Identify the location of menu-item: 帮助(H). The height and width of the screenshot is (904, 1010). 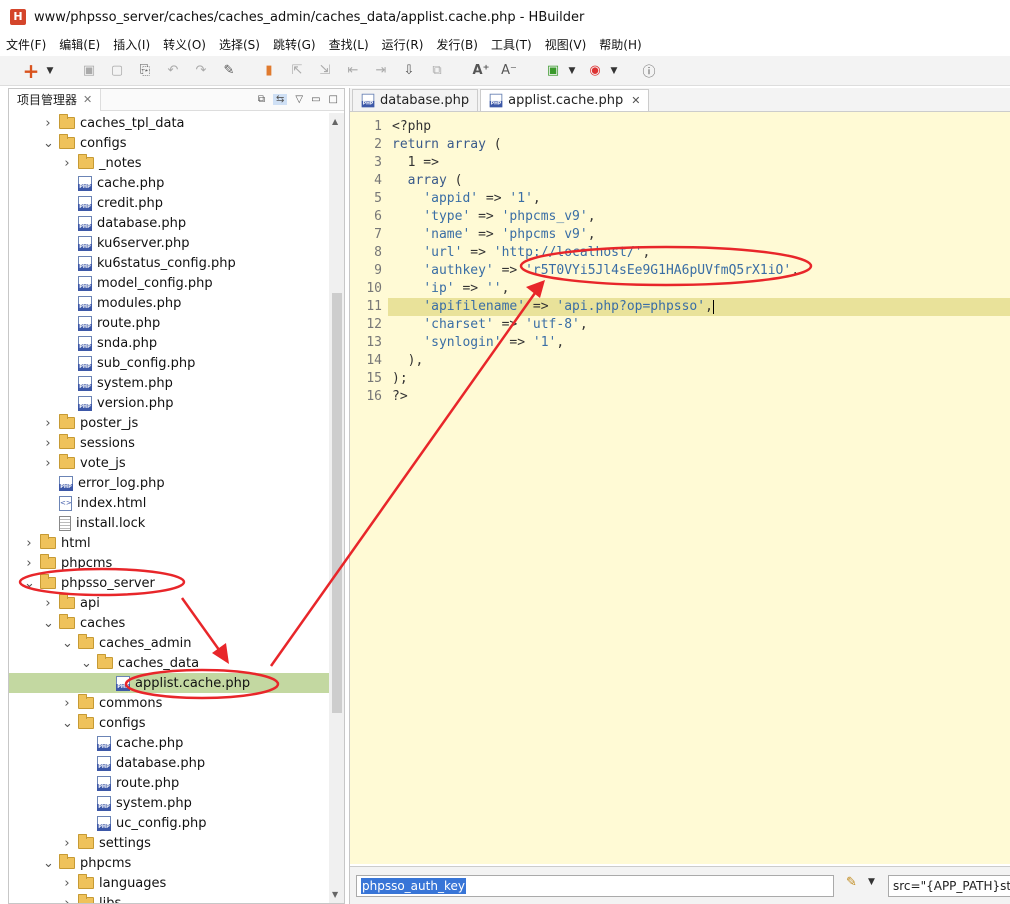
(620, 44).